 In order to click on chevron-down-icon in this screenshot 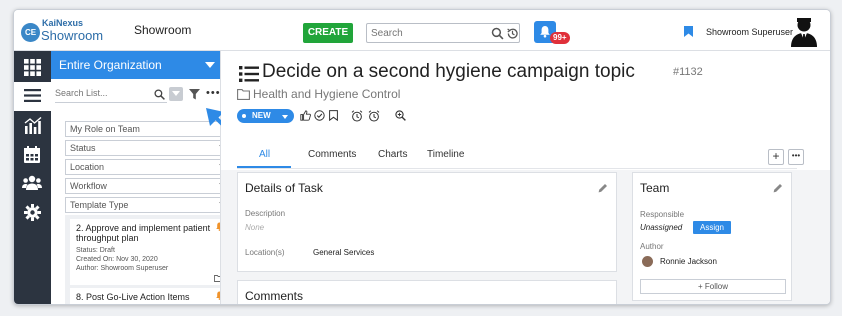, I will do `click(210, 65)`.